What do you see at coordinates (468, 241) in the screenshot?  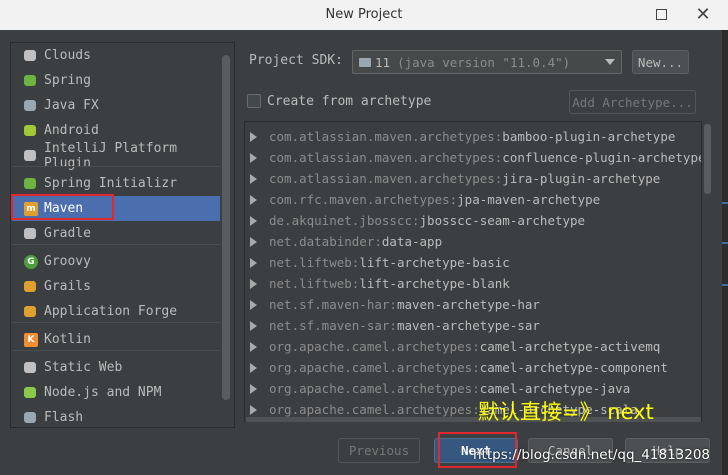 I see `archetype-list-item: net.databinder: data-app` at bounding box center [468, 241].